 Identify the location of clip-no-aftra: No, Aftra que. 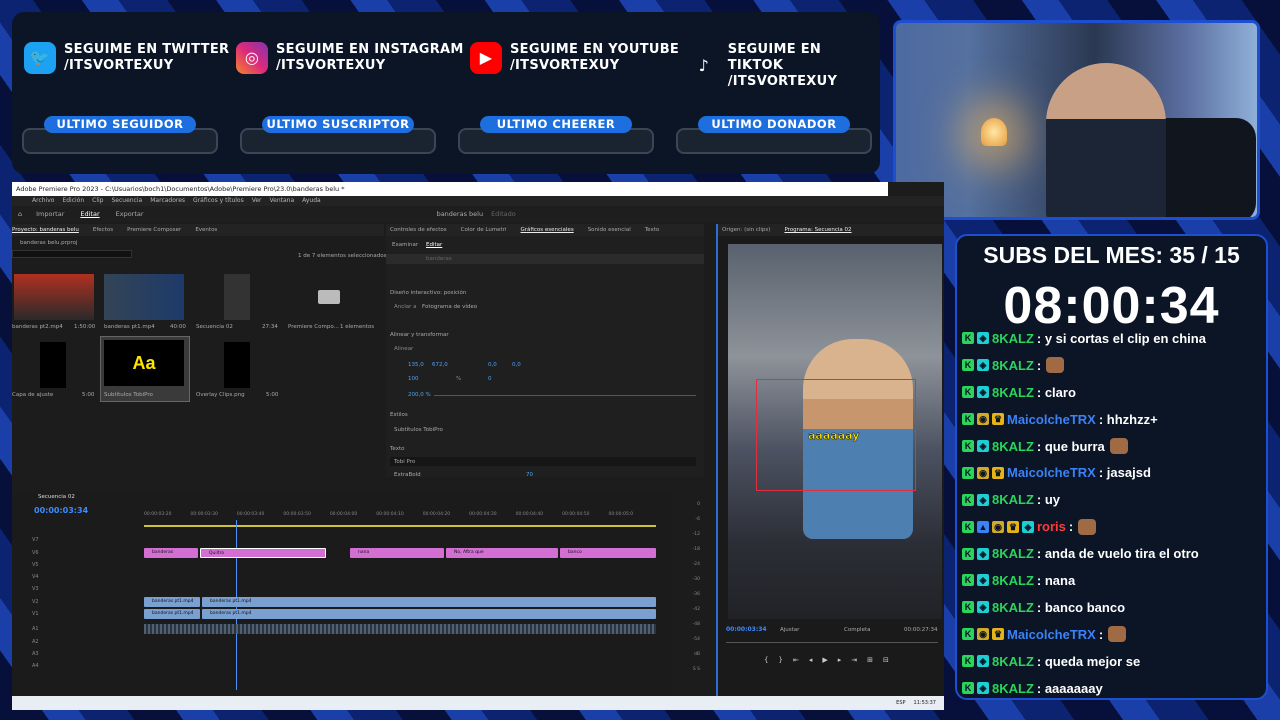
(502, 553).